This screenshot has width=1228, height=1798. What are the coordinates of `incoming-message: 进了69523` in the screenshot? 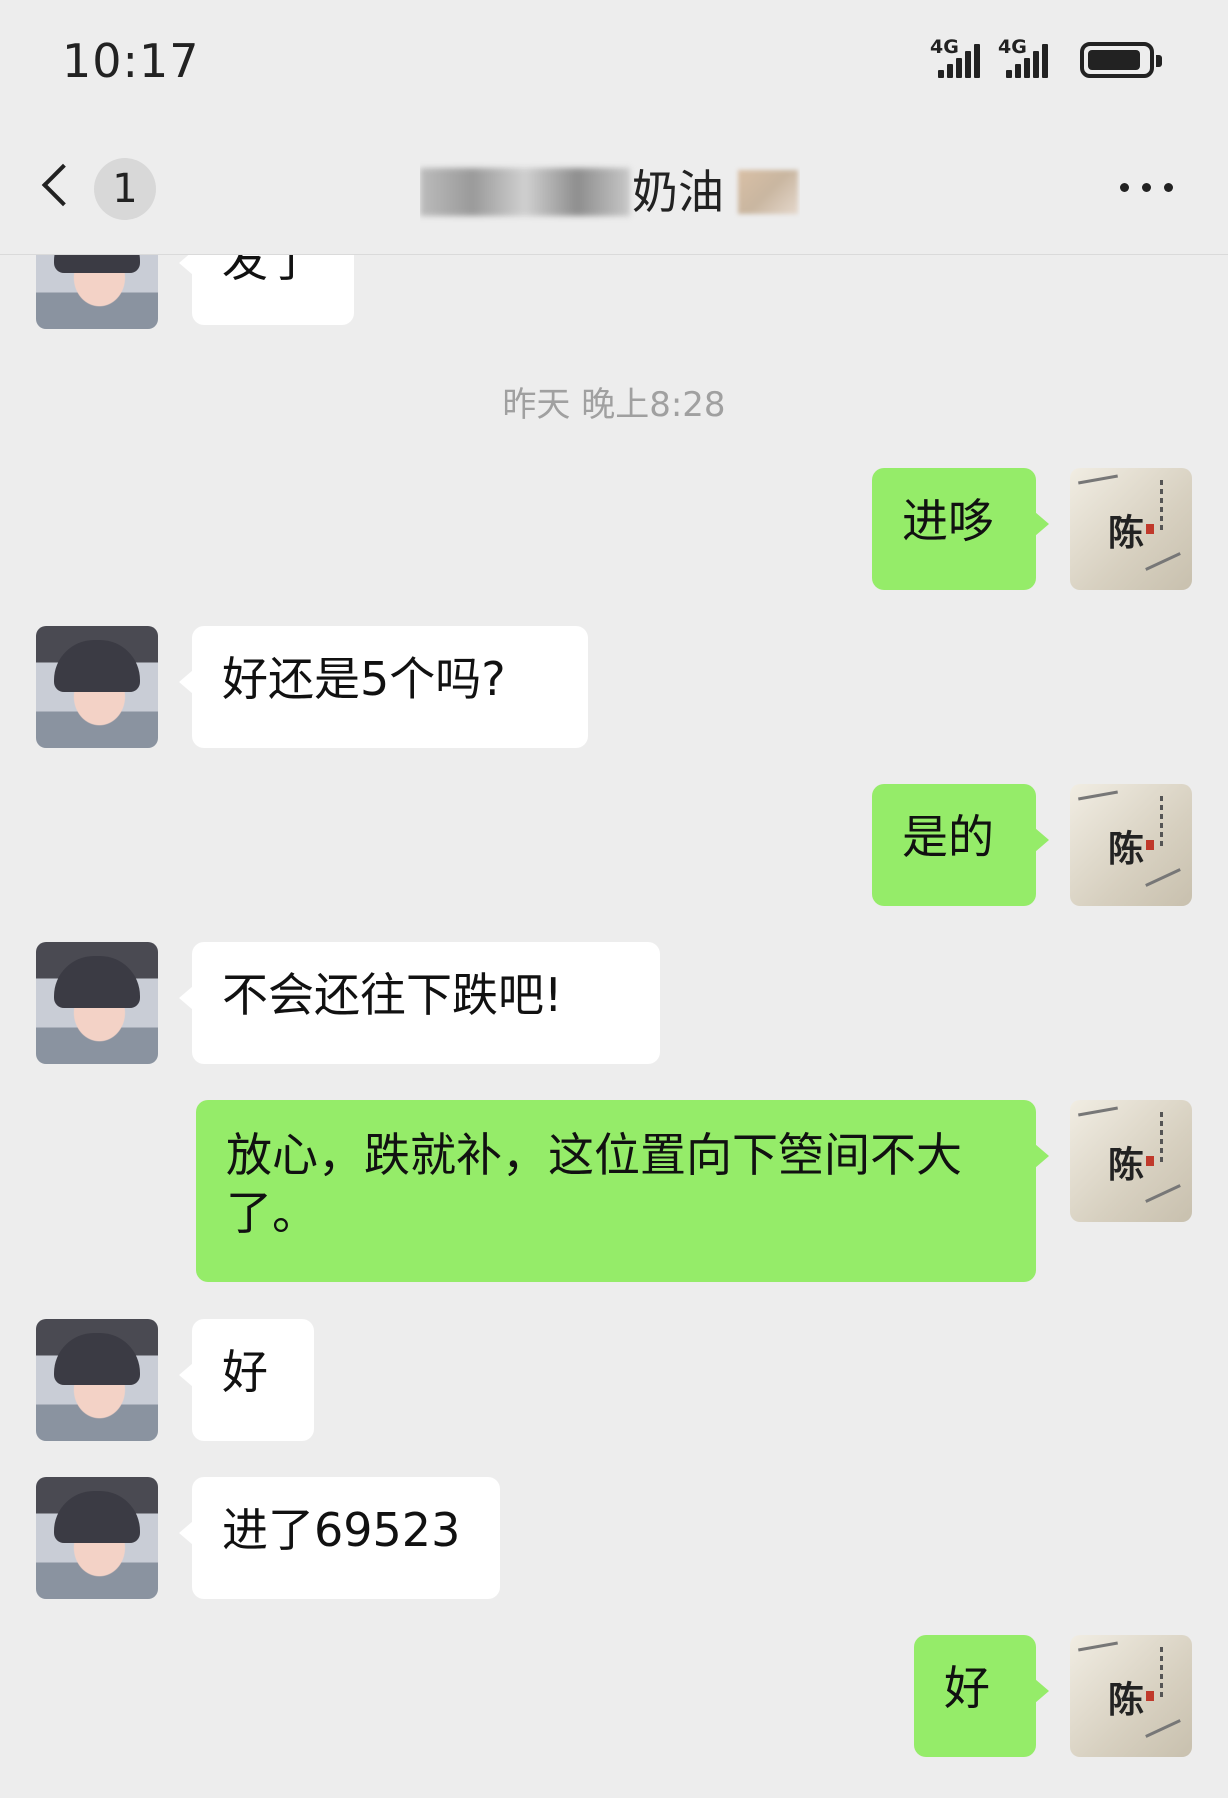 It's located at (339, 1538).